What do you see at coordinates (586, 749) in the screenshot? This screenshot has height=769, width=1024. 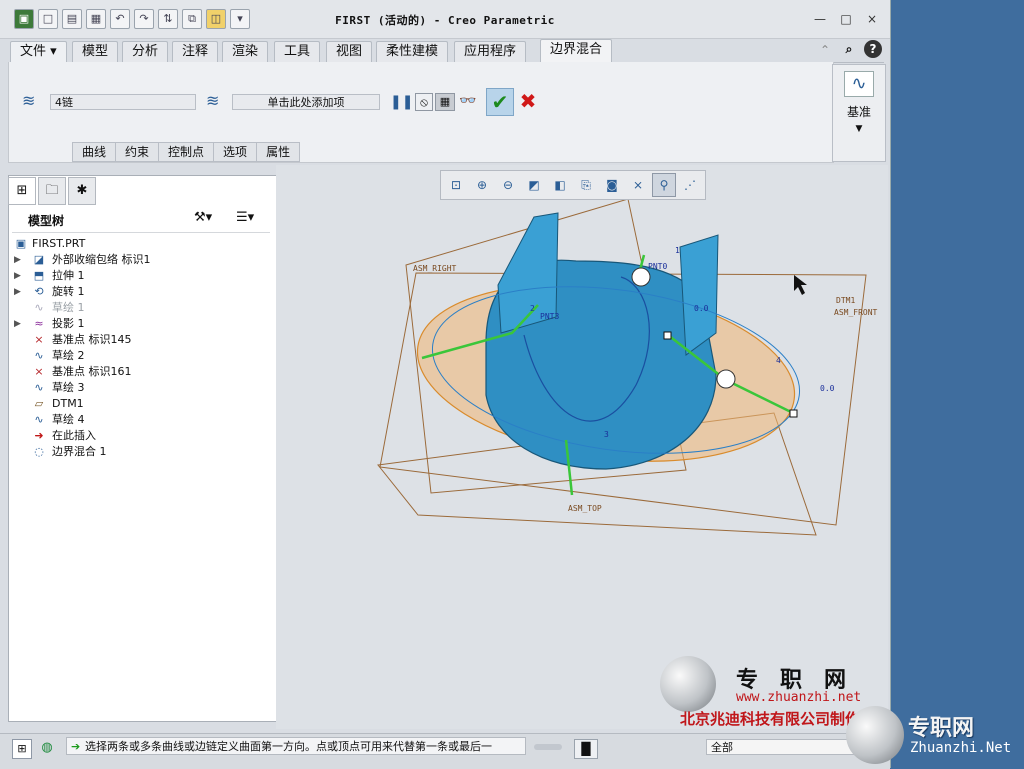 I see `find-icon: ▐▌` at bounding box center [586, 749].